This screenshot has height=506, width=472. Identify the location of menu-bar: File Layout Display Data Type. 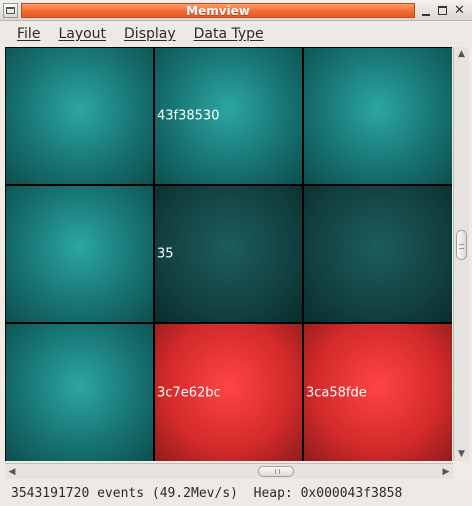
(236, 33).